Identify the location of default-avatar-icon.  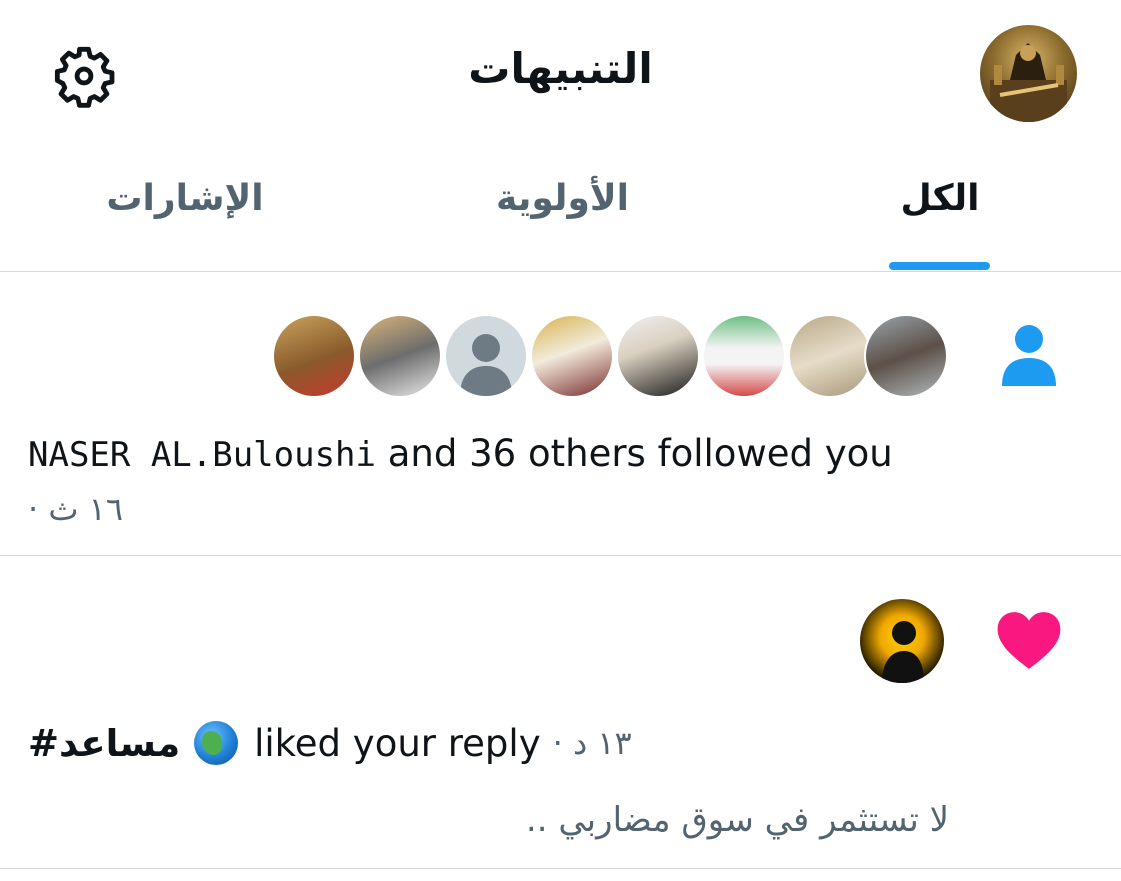
(486, 365).